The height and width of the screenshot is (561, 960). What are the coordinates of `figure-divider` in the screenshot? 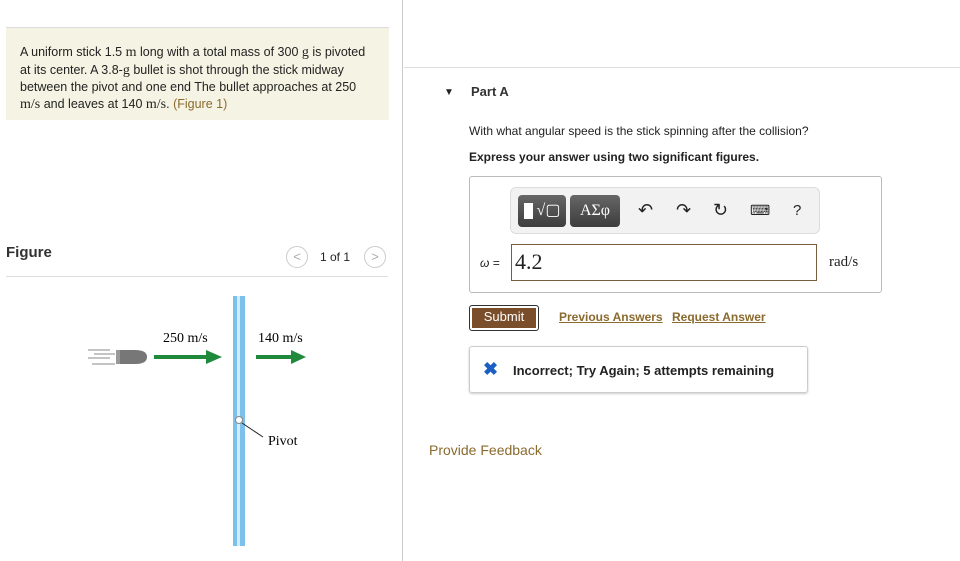 It's located at (197, 276).